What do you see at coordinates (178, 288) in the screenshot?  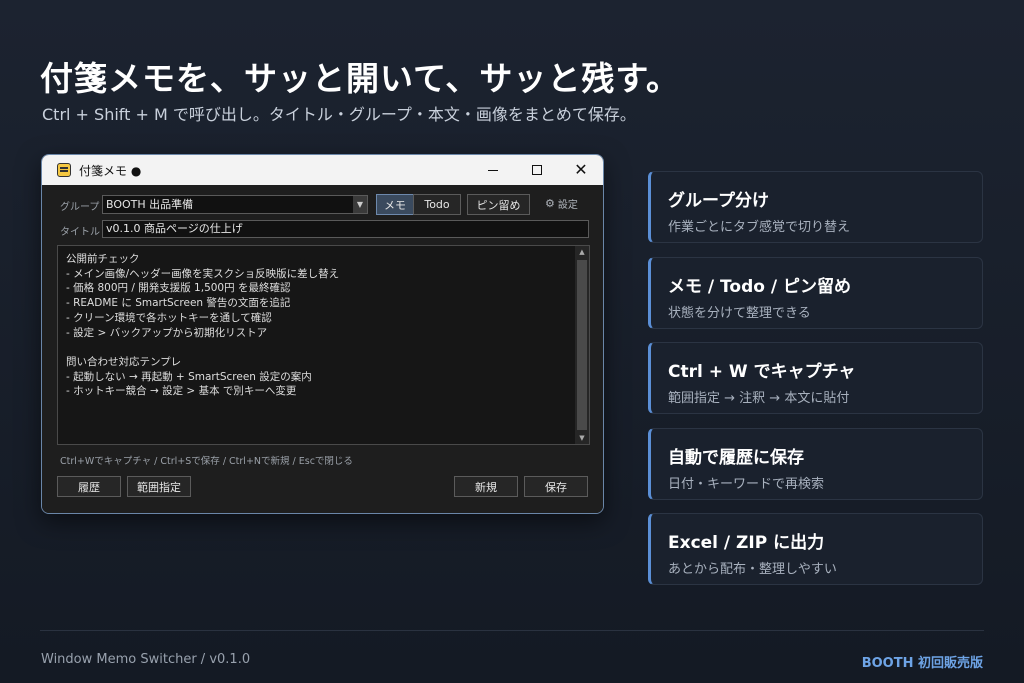 I see `body-line: - 価格 800円 / 開発支援版 1,500円 を最終確認` at bounding box center [178, 288].